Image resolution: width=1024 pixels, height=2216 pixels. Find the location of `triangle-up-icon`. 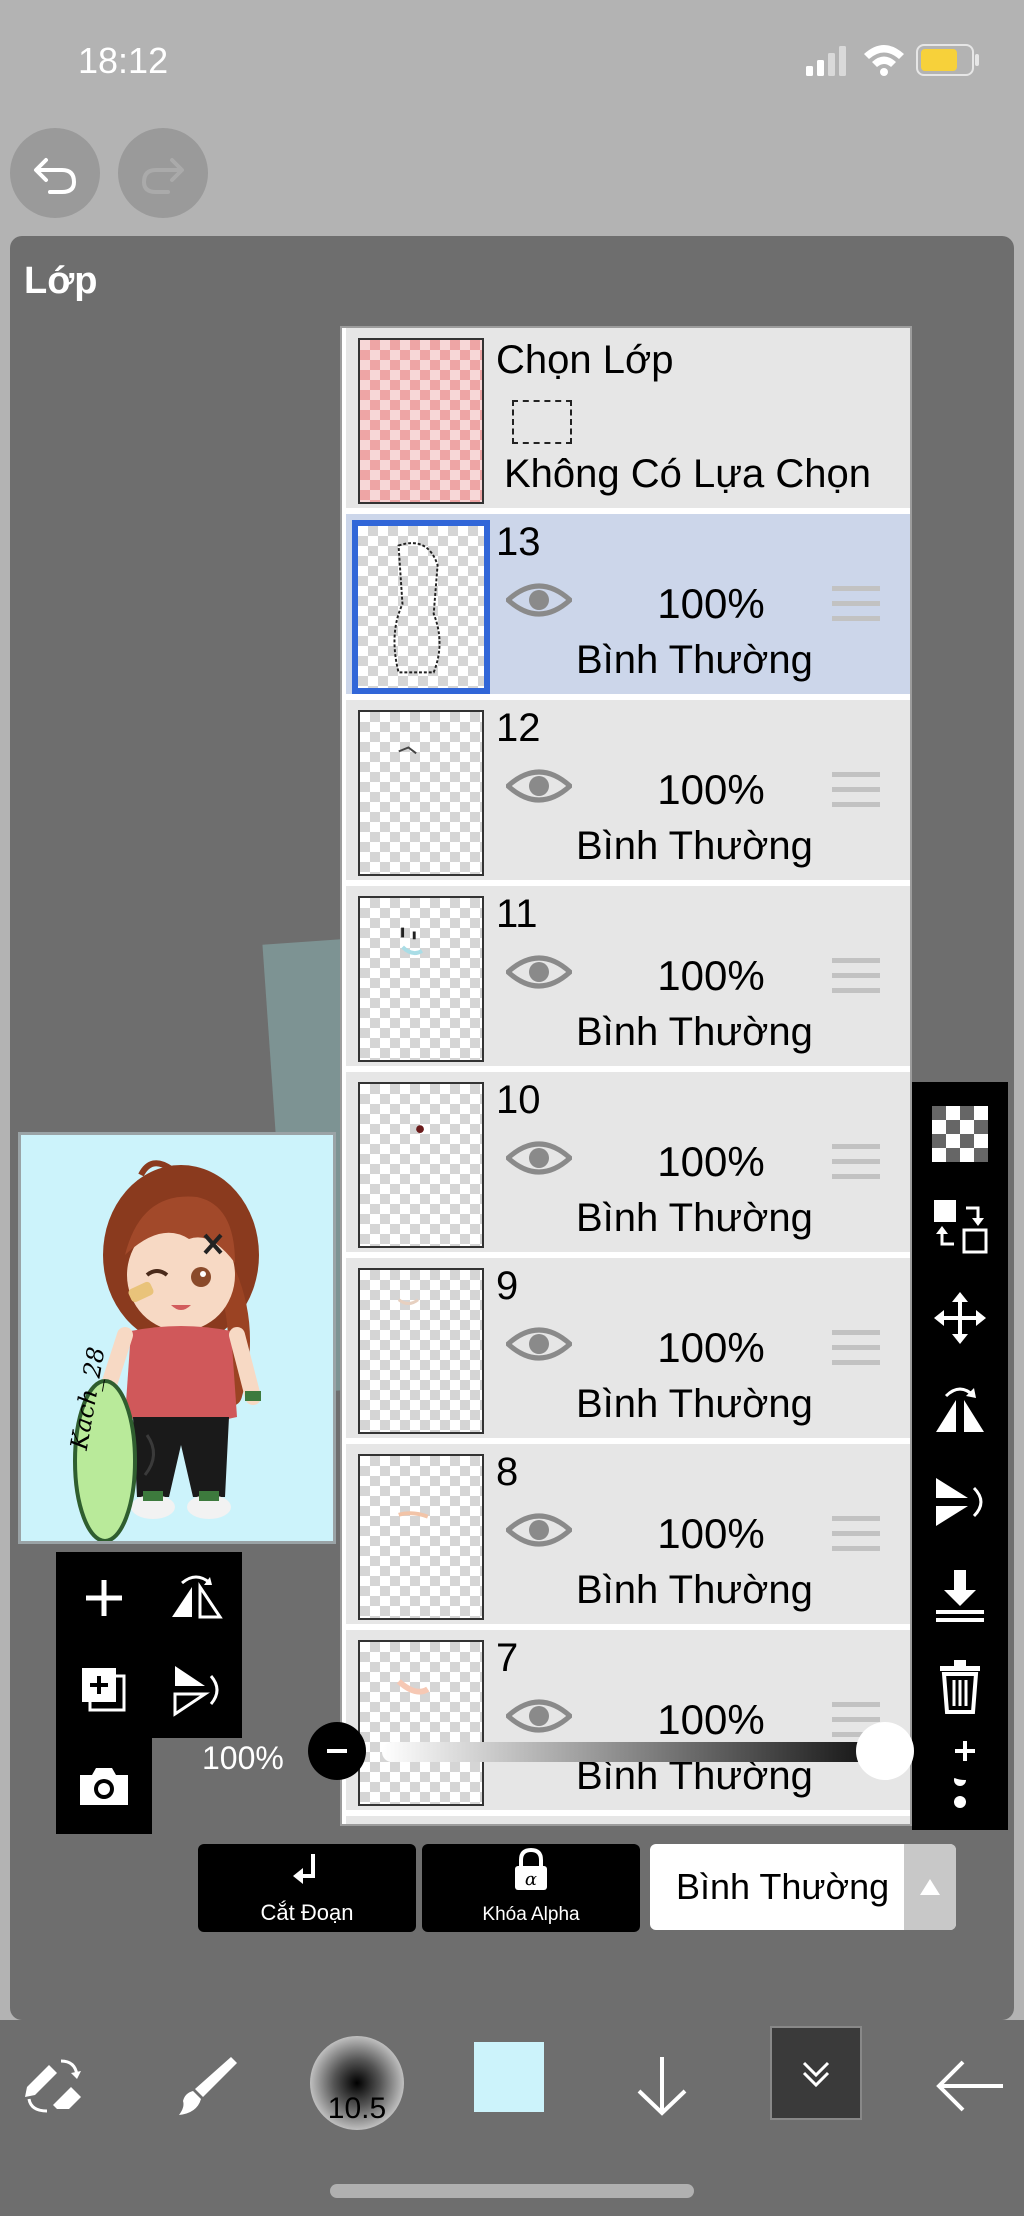

triangle-up-icon is located at coordinates (930, 1887).